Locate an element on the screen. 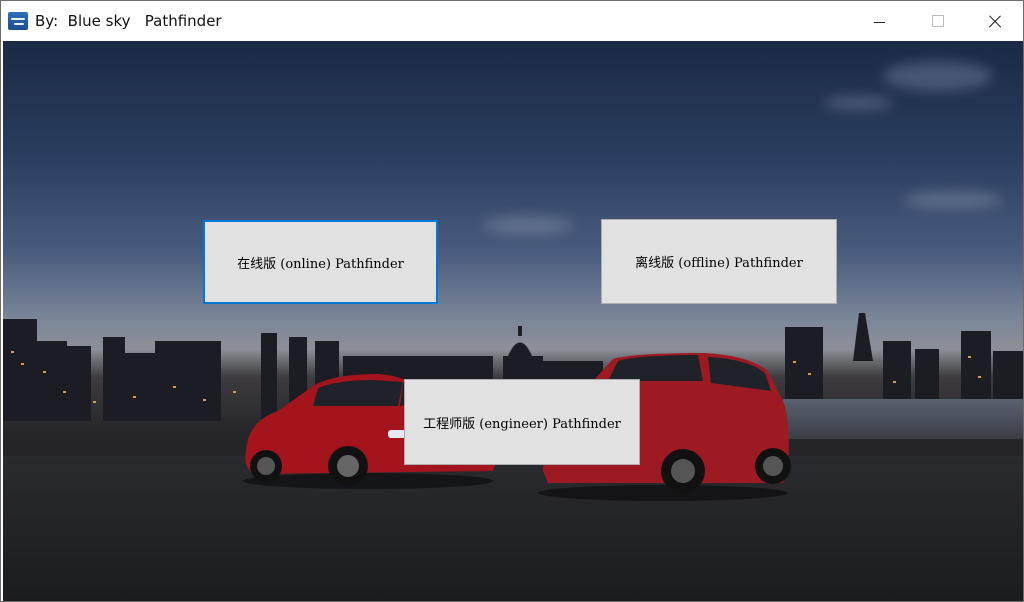 Image resolution: width=1024 pixels, height=602 pixels. maximize-button is located at coordinates (938, 21).